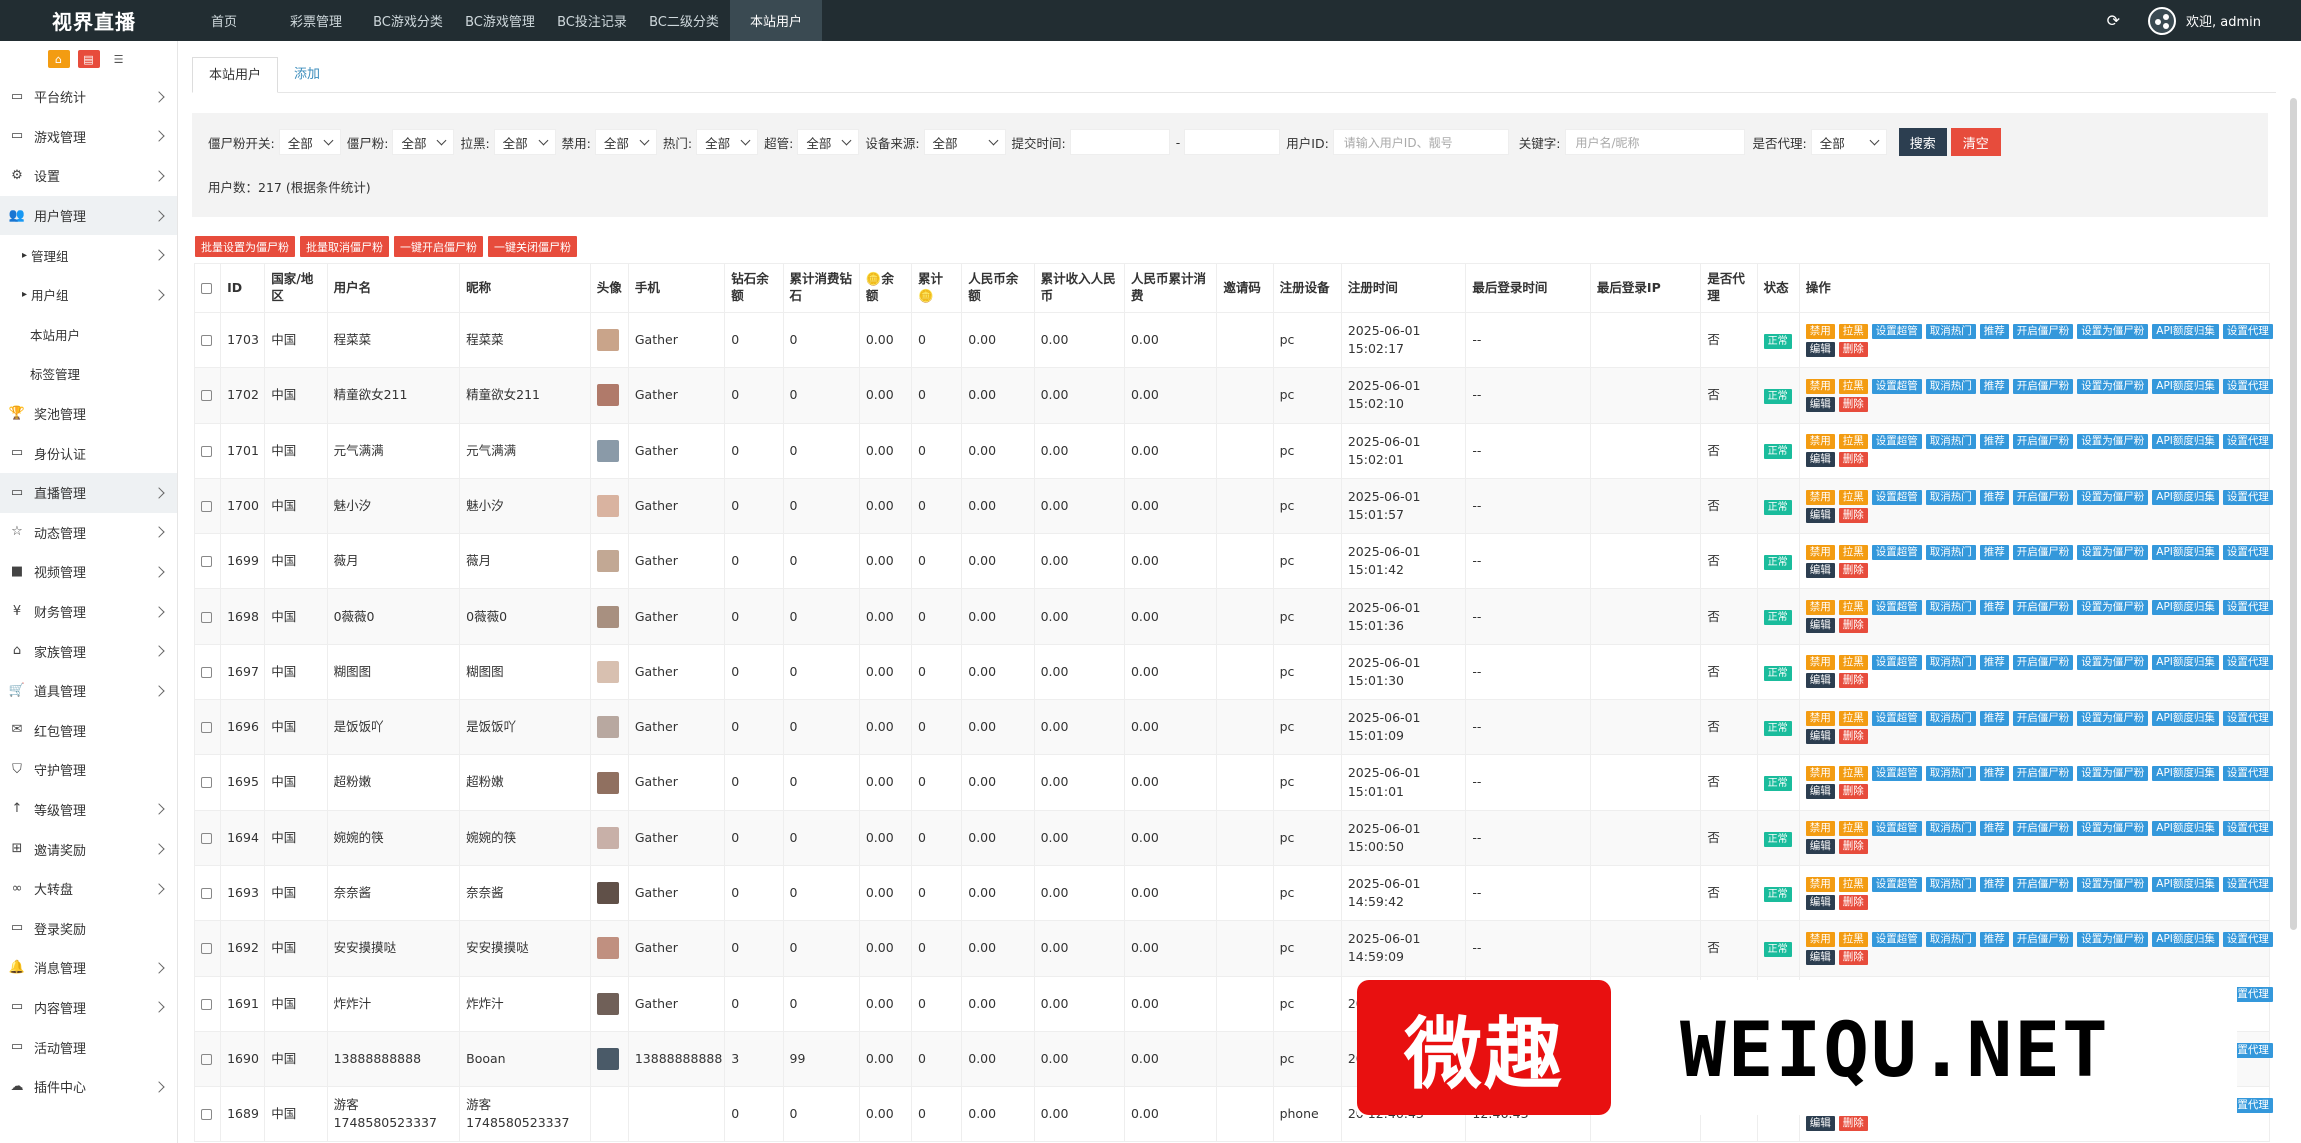 The width and height of the screenshot is (2301, 1143). What do you see at coordinates (88, 295) in the screenshot?
I see `sidebar-item: ▸ 用户组` at bounding box center [88, 295].